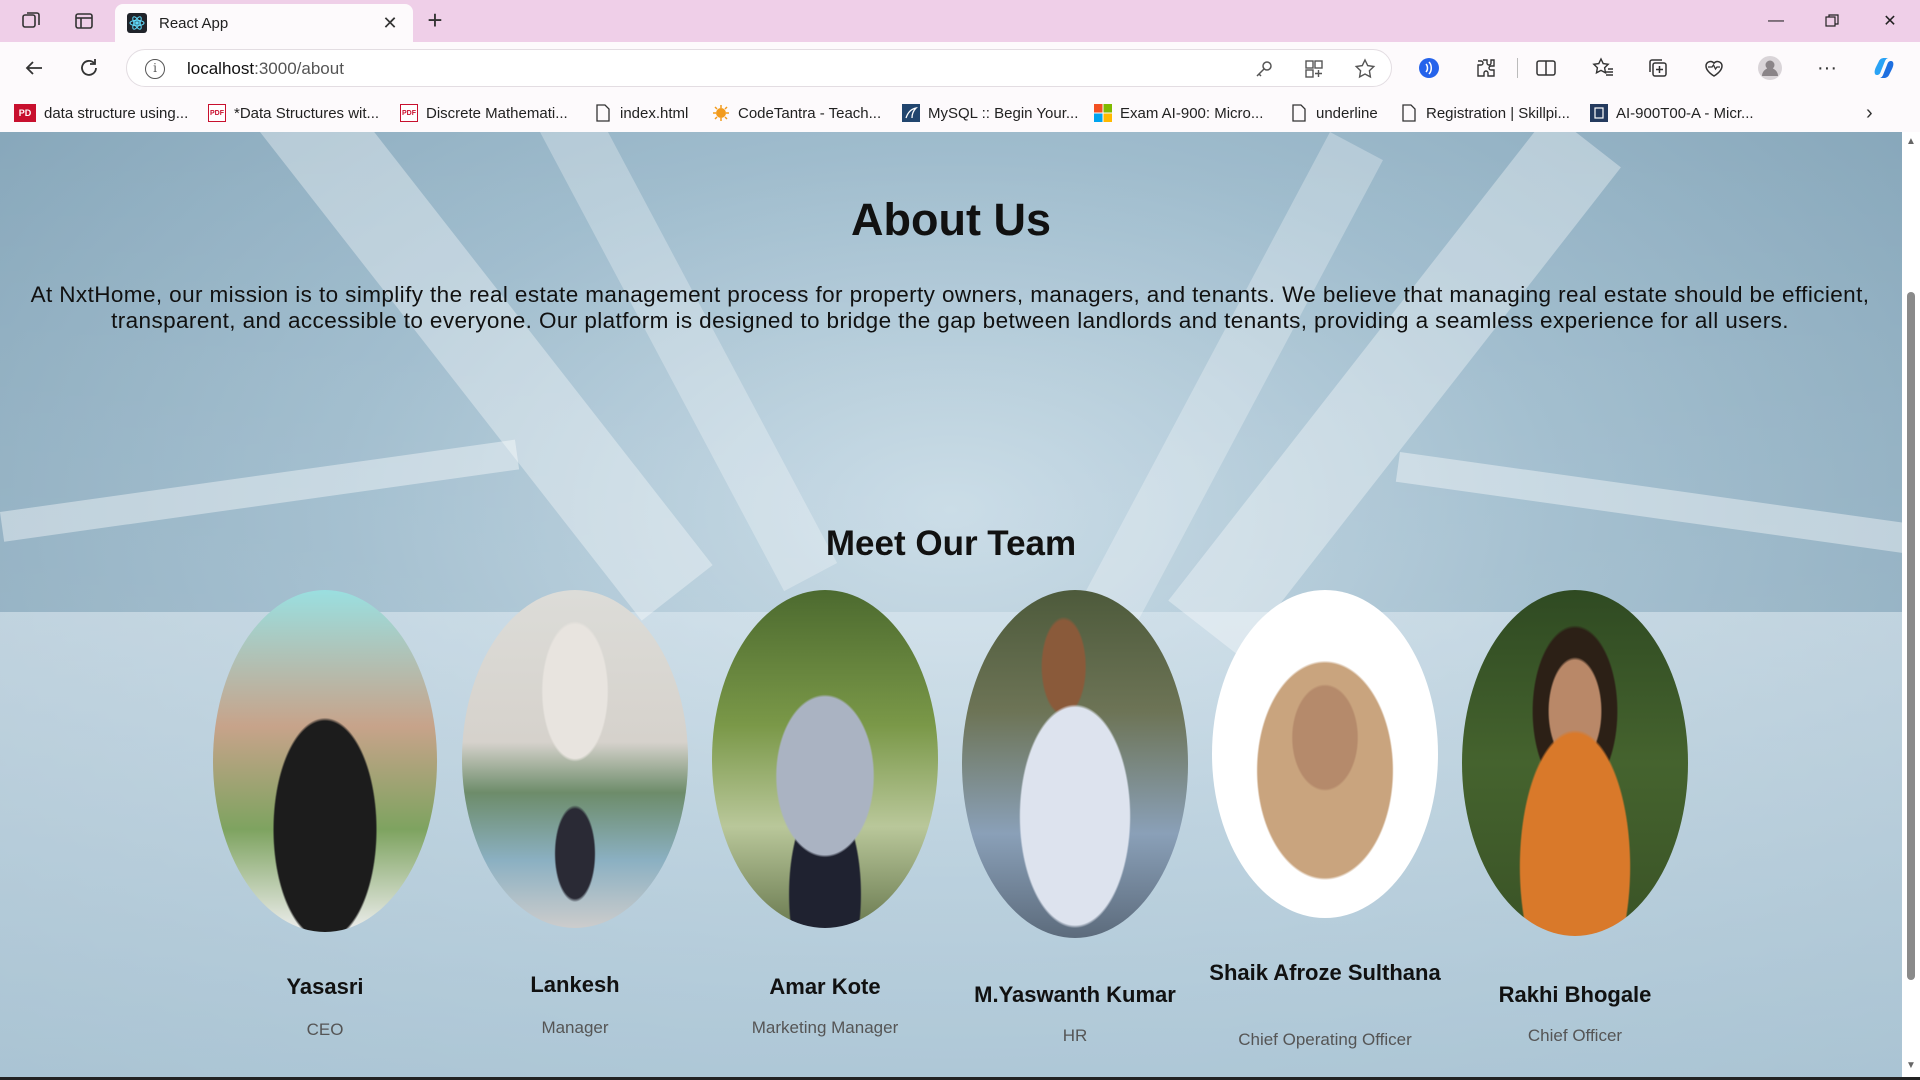  What do you see at coordinates (1517, 68) in the screenshot?
I see `toolbar-divider` at bounding box center [1517, 68].